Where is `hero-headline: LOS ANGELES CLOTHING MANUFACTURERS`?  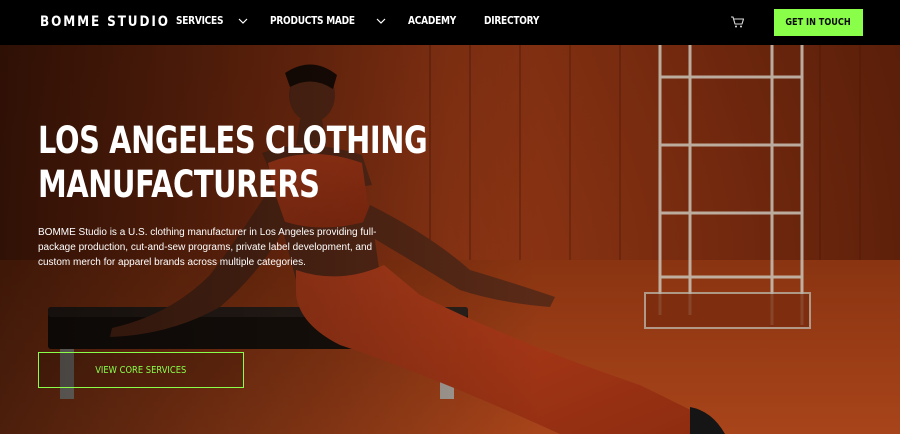 hero-headline: LOS ANGELES CLOTHING MANUFACTURERS is located at coordinates (233, 163).